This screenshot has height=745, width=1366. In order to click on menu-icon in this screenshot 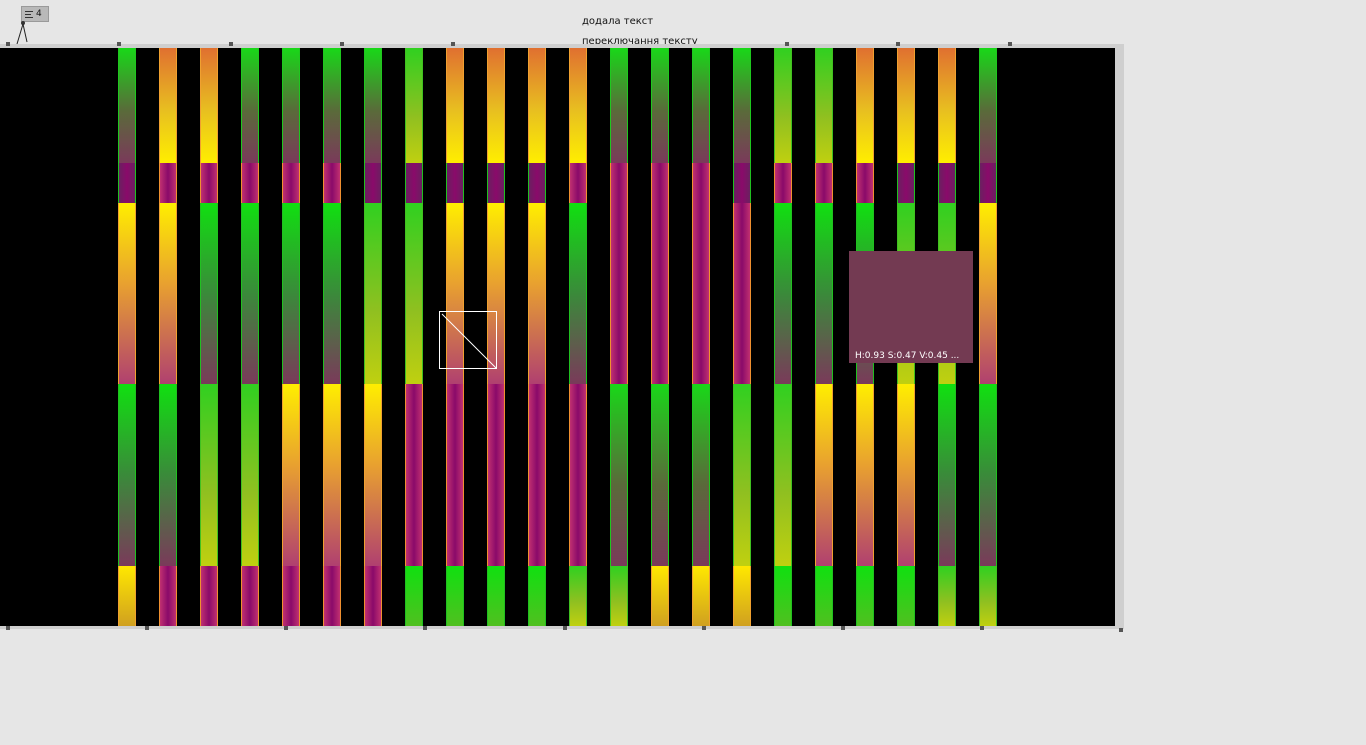, I will do `click(29, 14)`.